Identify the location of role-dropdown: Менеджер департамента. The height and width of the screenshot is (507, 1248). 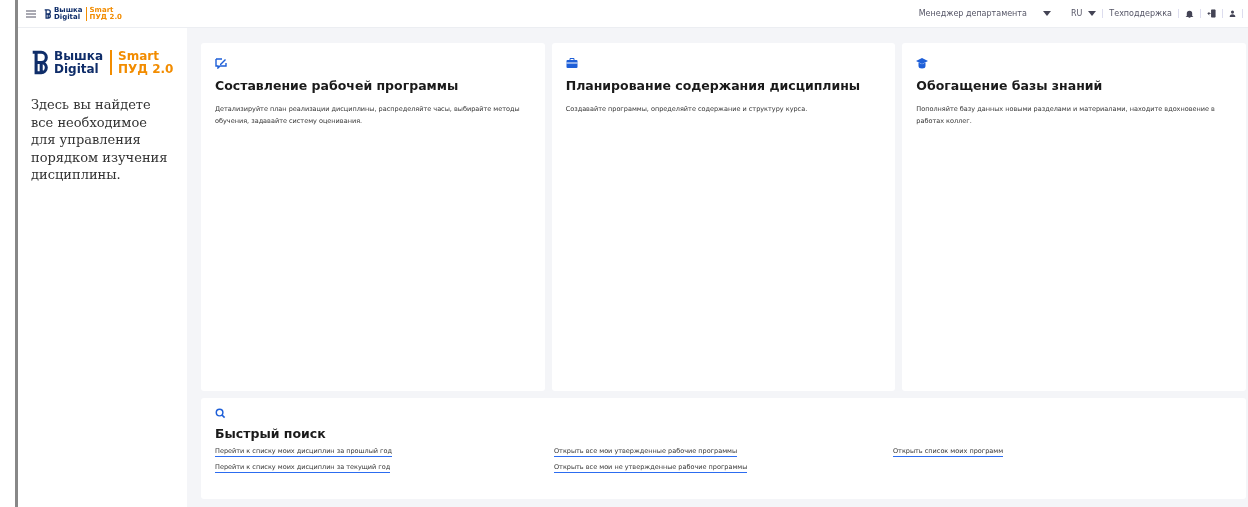
(984, 13).